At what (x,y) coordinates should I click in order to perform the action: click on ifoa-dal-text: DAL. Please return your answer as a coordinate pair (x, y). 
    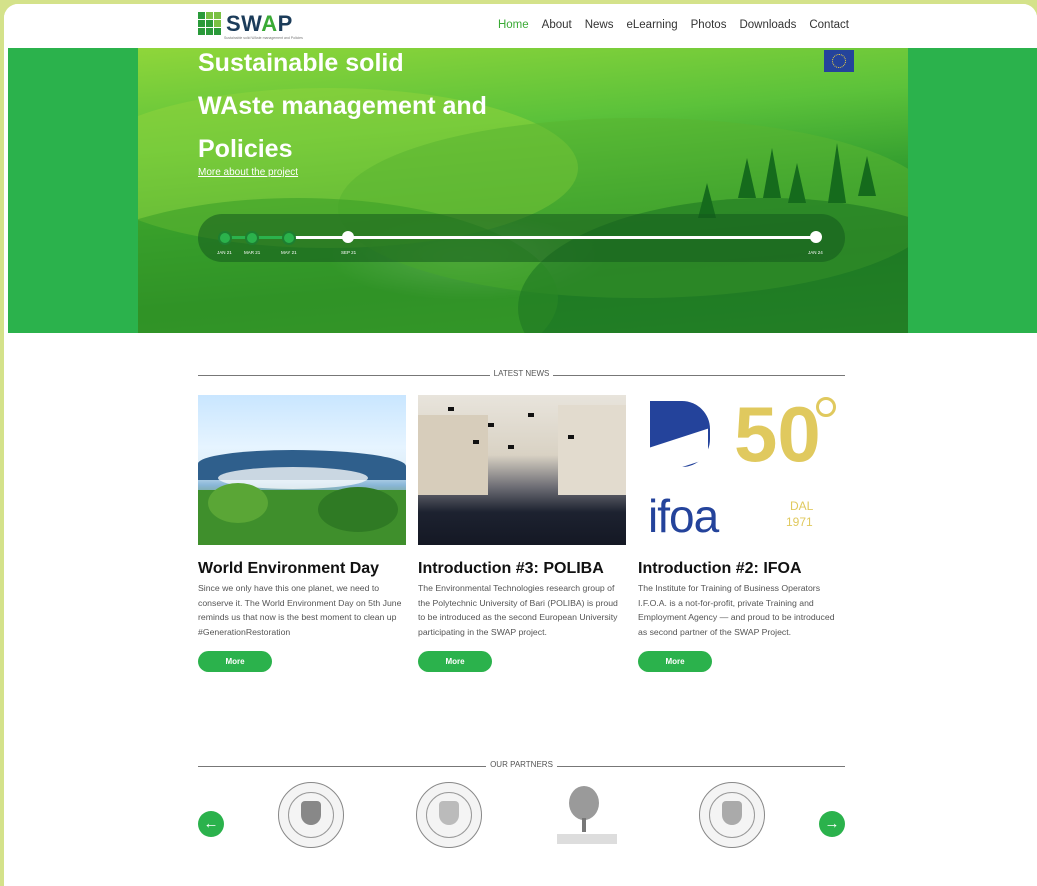
    Looking at the image, I should click on (802, 506).